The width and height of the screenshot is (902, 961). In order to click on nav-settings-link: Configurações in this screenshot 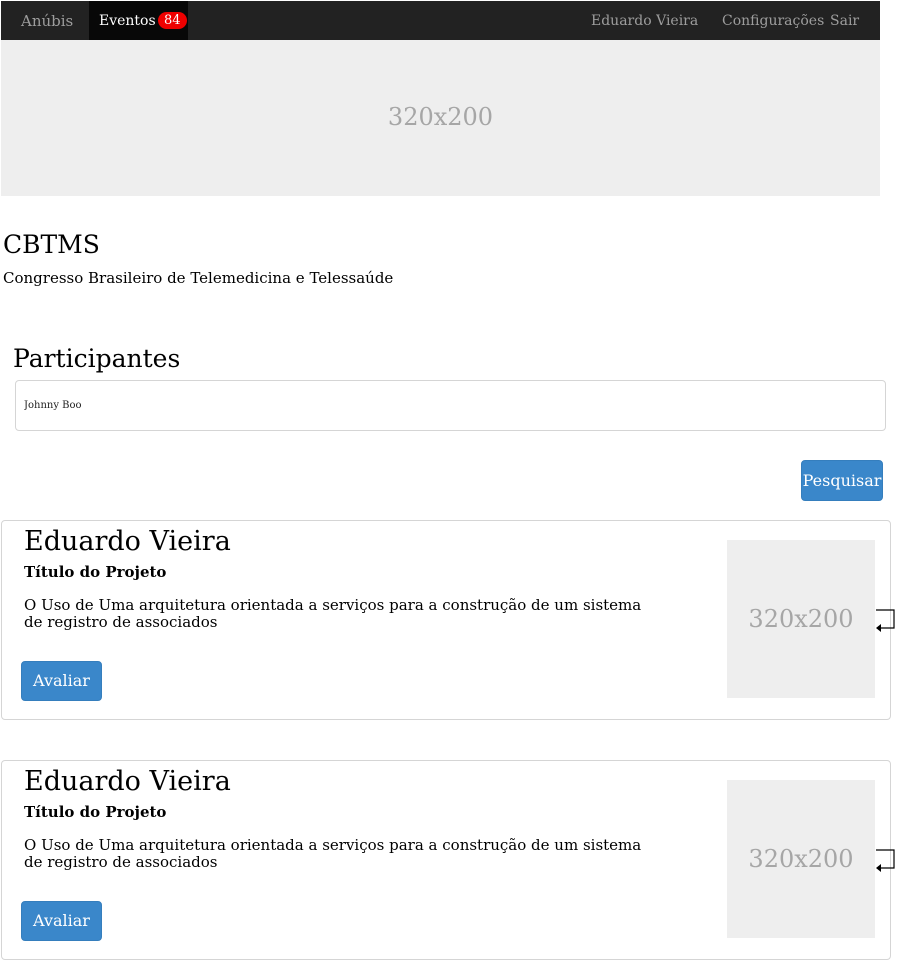, I will do `click(773, 20)`.